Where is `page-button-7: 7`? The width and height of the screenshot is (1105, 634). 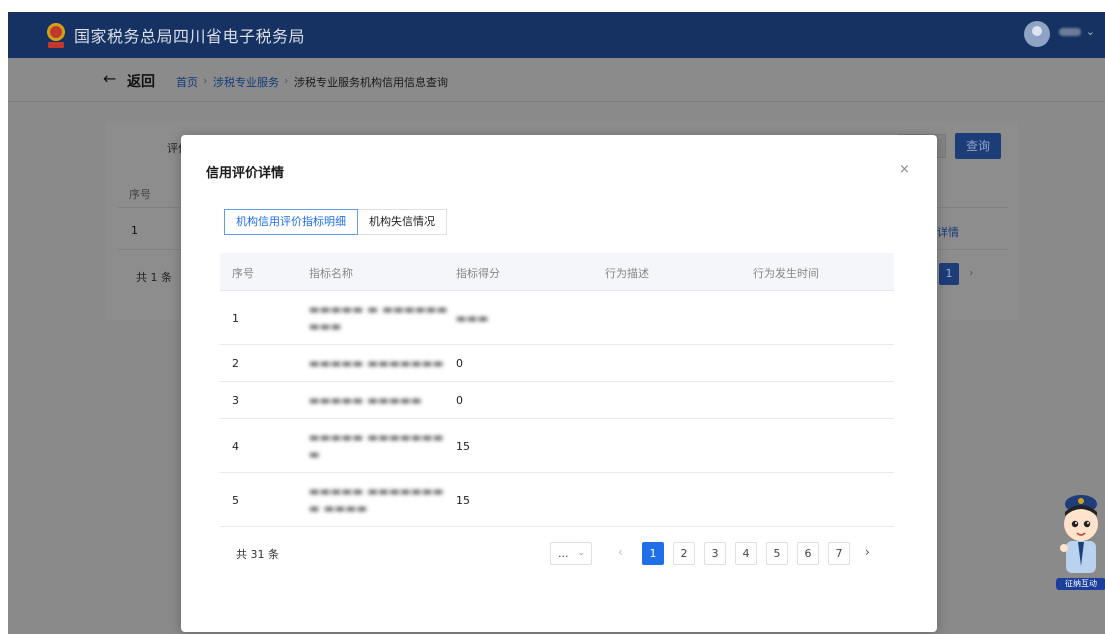
page-button-7: 7 is located at coordinates (839, 553).